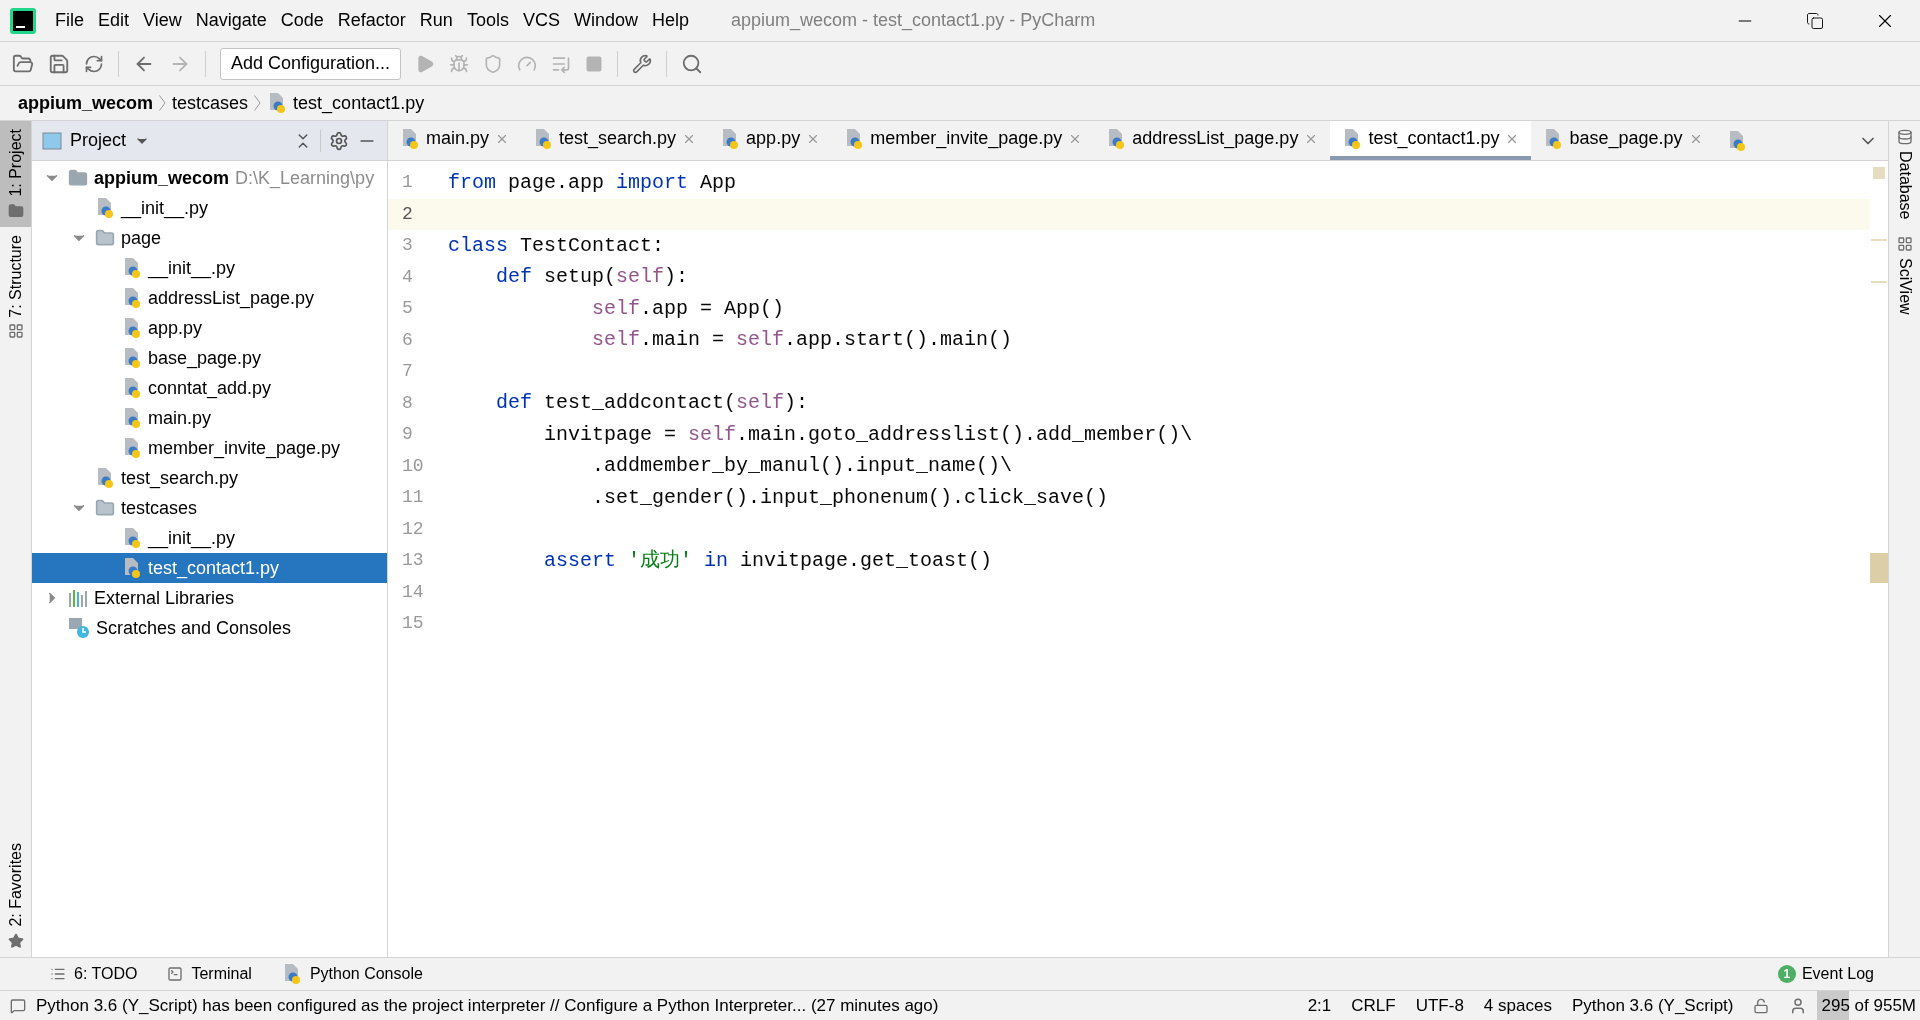 The width and height of the screenshot is (1920, 1020). What do you see at coordinates (487, 1005) in the screenshot?
I see `status-message: Python 3.6 (Y_Script) has been configured as the project interpreter // Configure a Python Interpreter... (27 minutes ago)` at bounding box center [487, 1005].